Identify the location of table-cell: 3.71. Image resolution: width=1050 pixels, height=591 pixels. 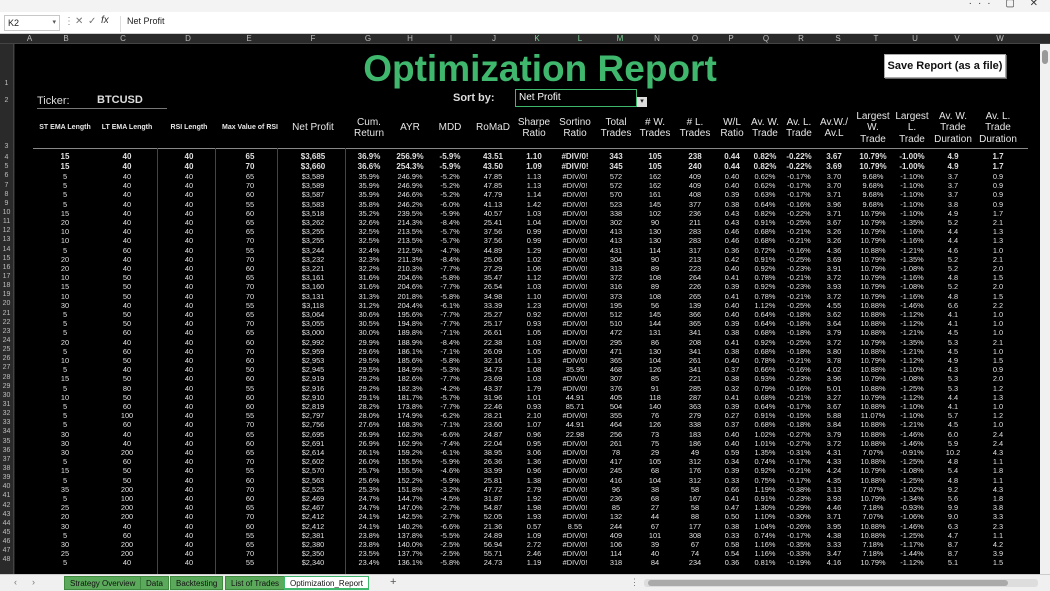
(834, 213).